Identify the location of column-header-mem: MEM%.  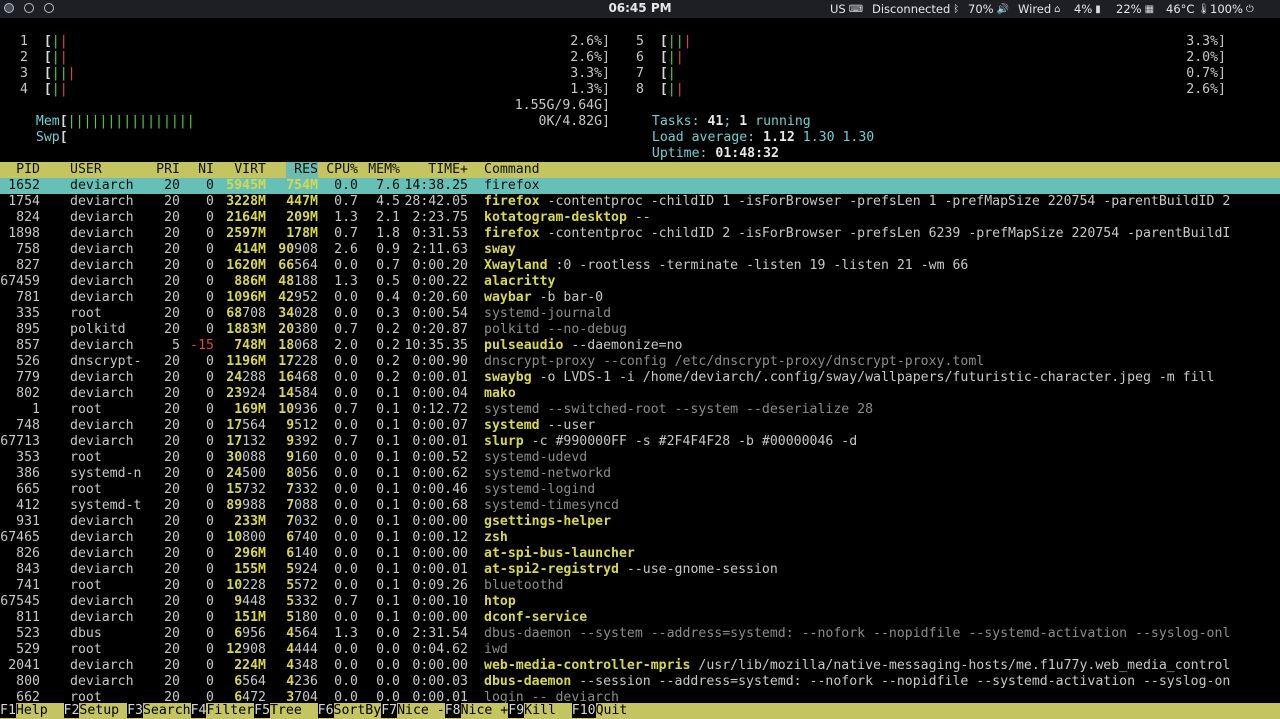
(384, 170).